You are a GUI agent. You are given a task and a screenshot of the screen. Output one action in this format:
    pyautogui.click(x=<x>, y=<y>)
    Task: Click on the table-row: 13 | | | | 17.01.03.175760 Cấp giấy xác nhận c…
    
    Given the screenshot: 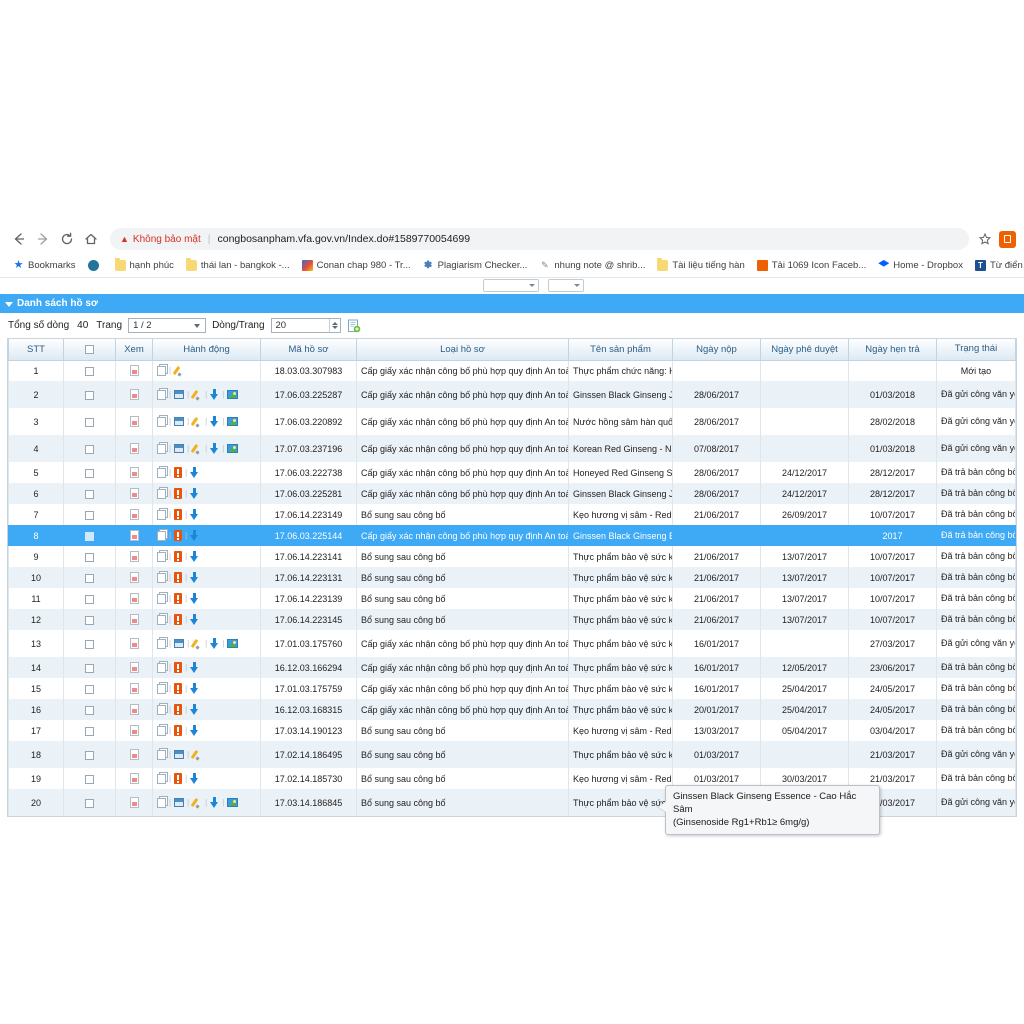 What is the action you would take?
    pyautogui.click(x=512, y=643)
    